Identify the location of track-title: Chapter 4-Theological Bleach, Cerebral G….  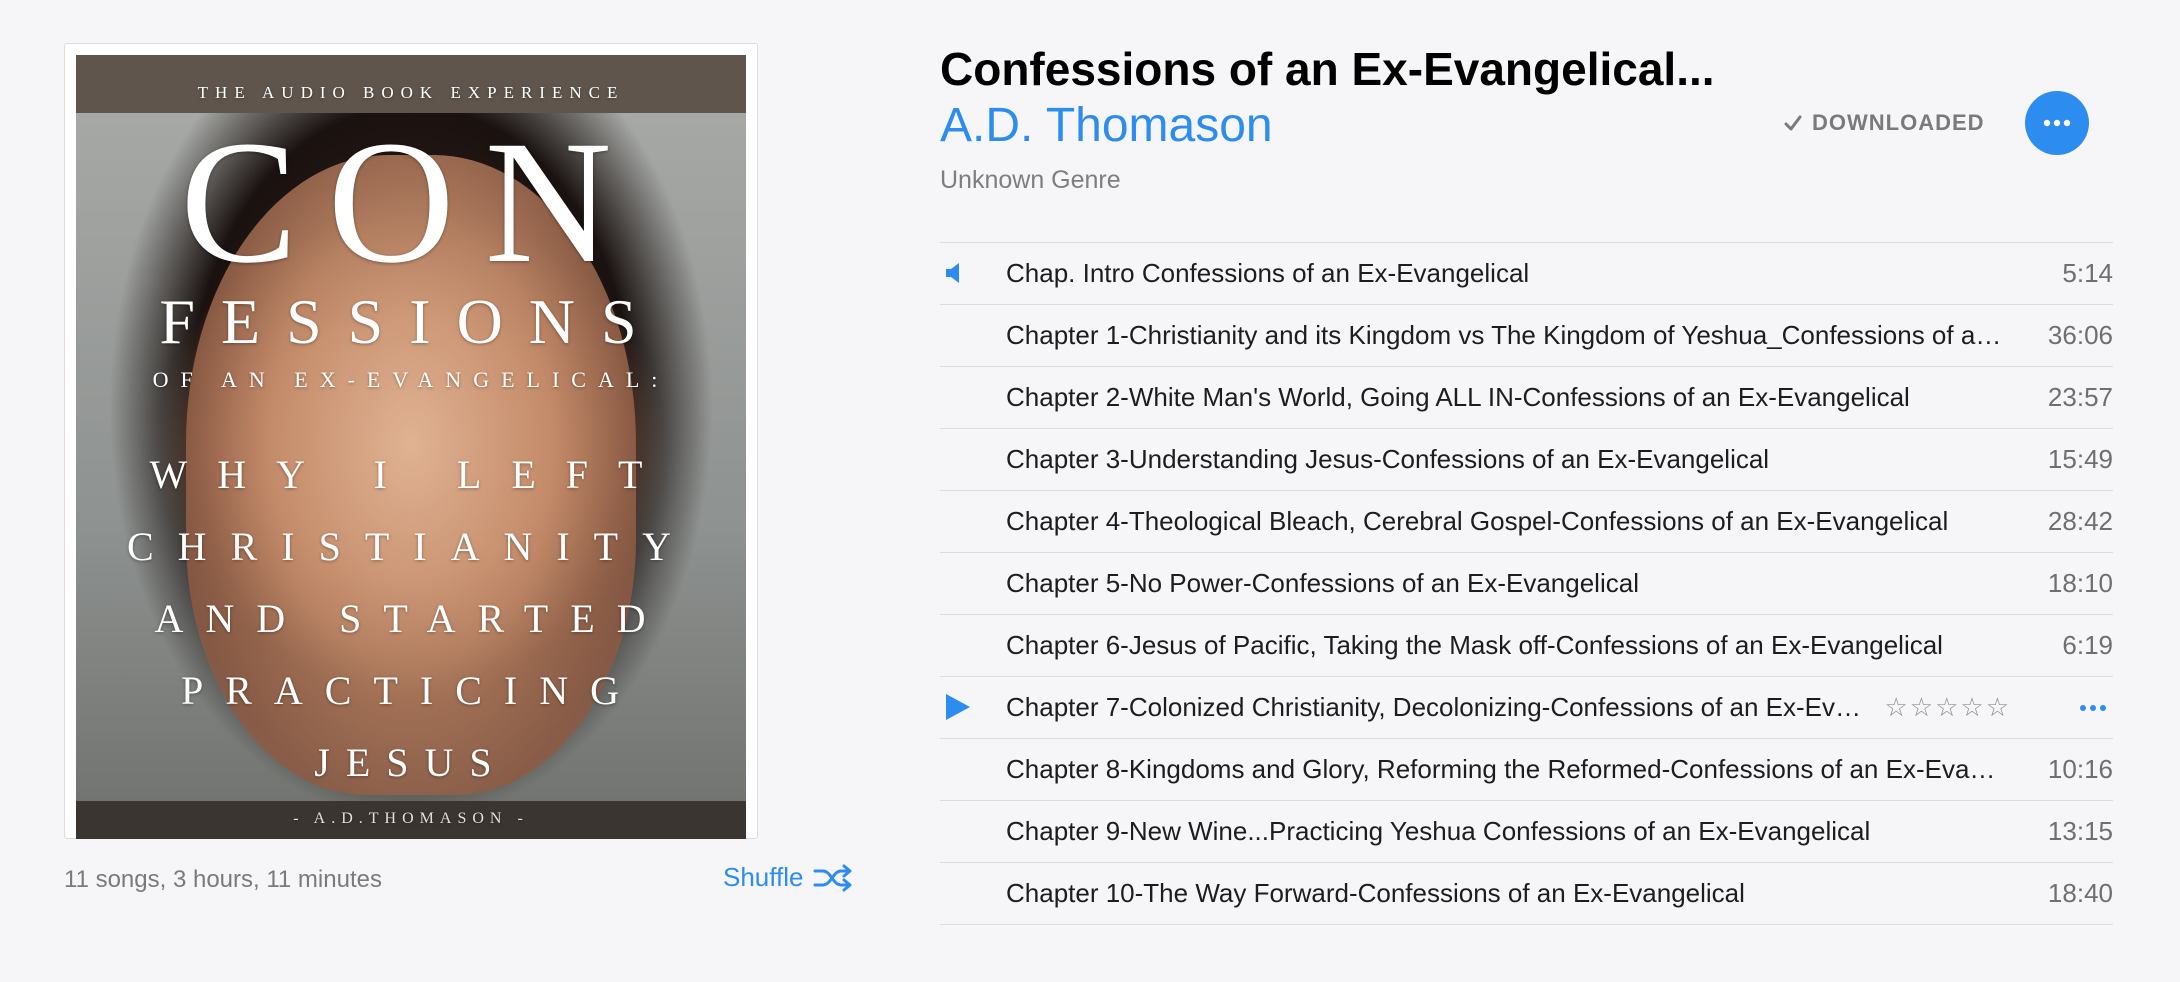
(1477, 521).